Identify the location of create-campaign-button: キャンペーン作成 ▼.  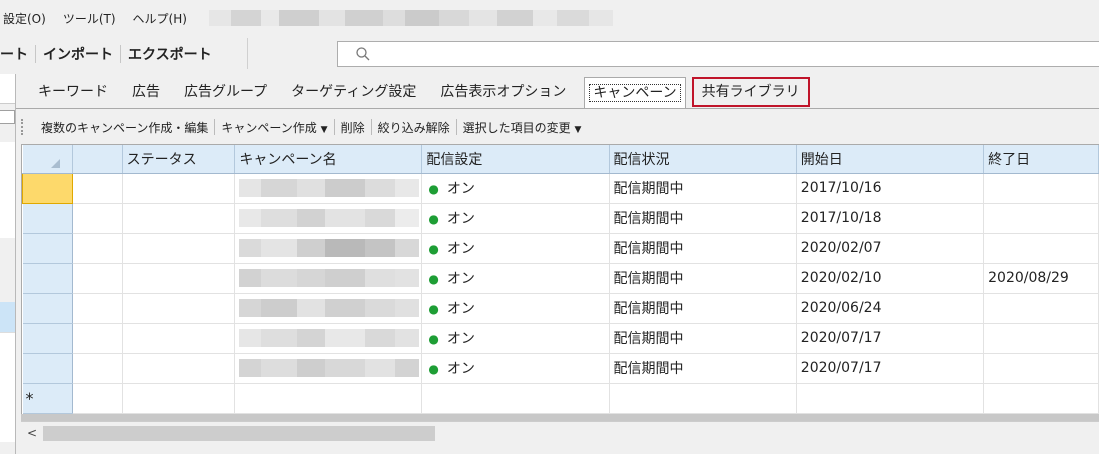
(274, 127).